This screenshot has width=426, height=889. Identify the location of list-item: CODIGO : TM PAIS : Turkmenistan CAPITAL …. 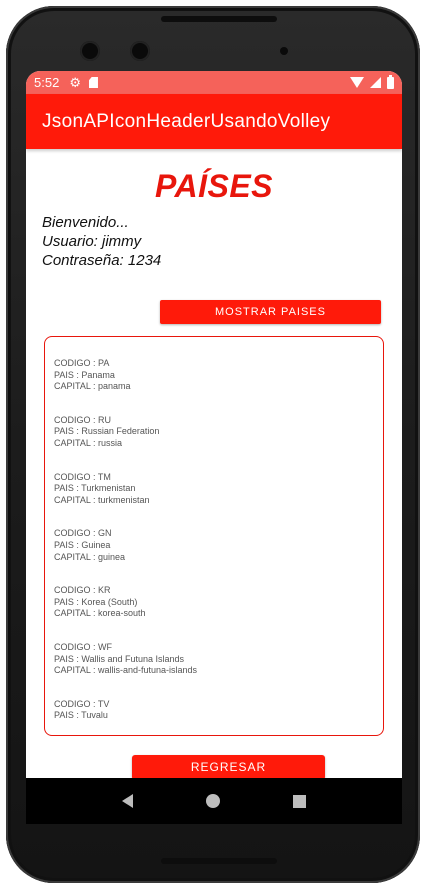
(214, 489).